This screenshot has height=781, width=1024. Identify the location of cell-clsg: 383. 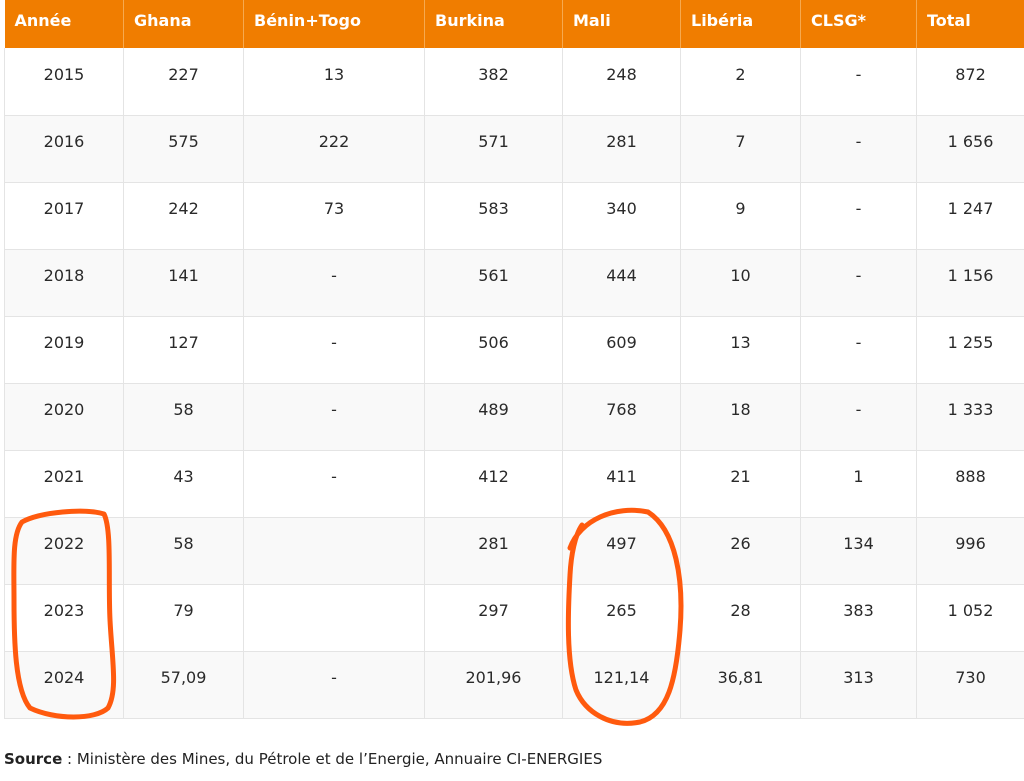
(858, 618).